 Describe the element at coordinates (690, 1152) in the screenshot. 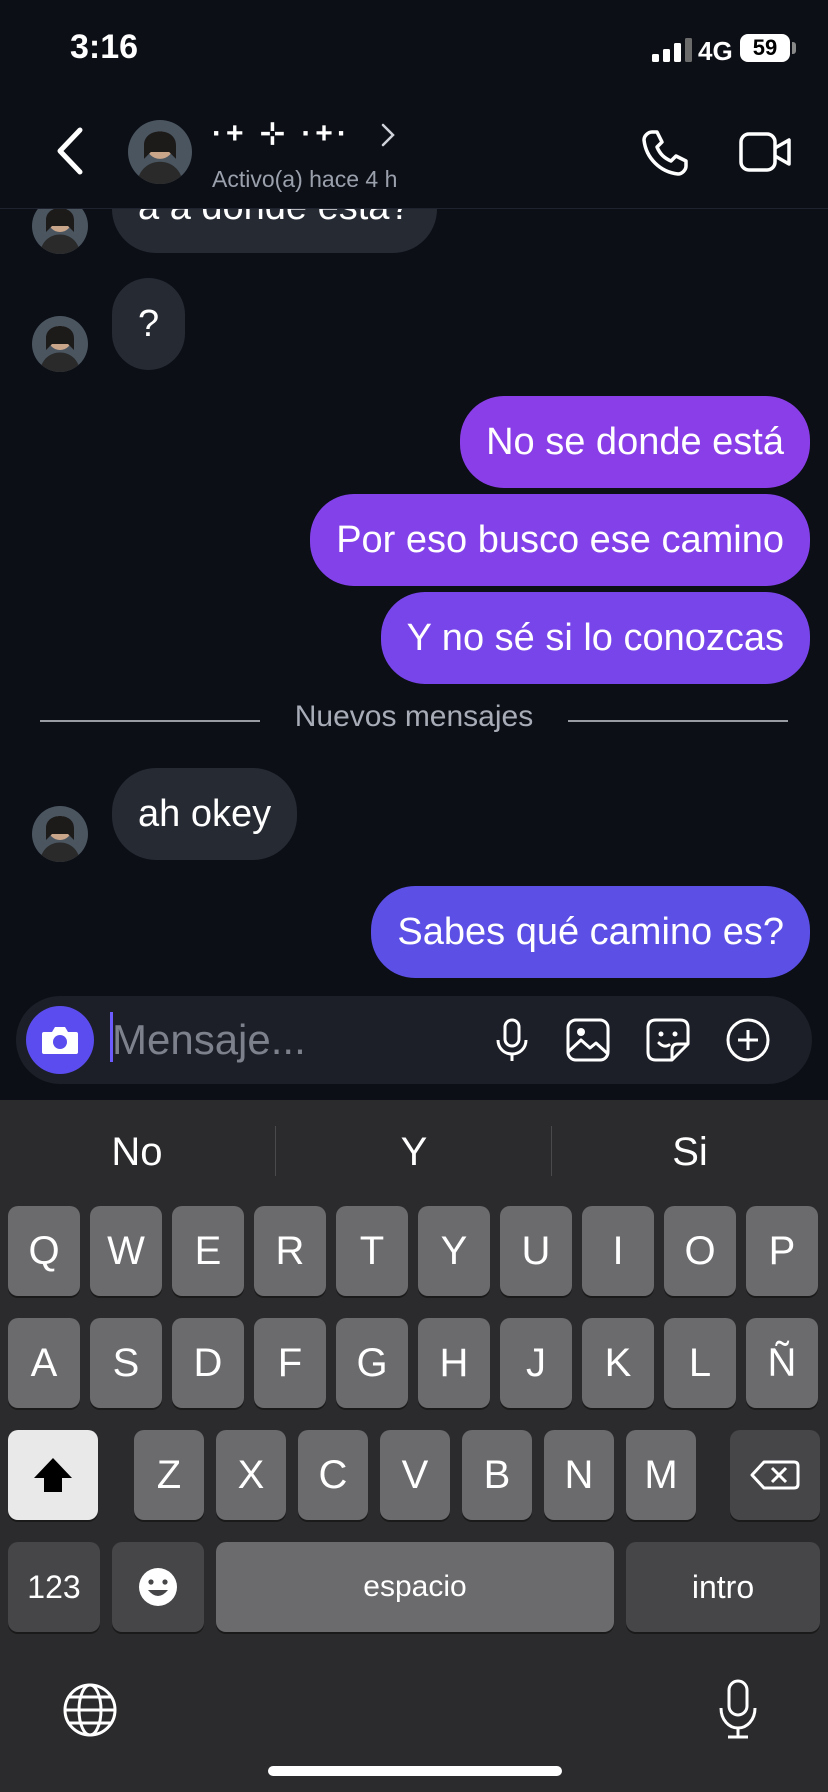

I see `suggestion-3: Si` at that location.